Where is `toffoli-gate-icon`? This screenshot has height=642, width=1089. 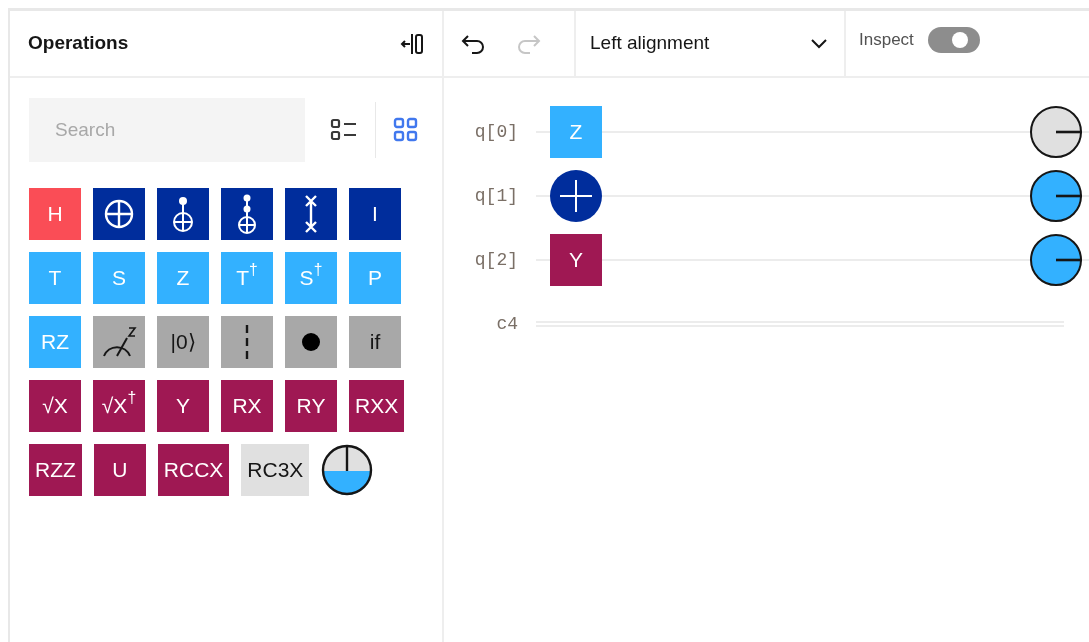 toffoli-gate-icon is located at coordinates (183, 214).